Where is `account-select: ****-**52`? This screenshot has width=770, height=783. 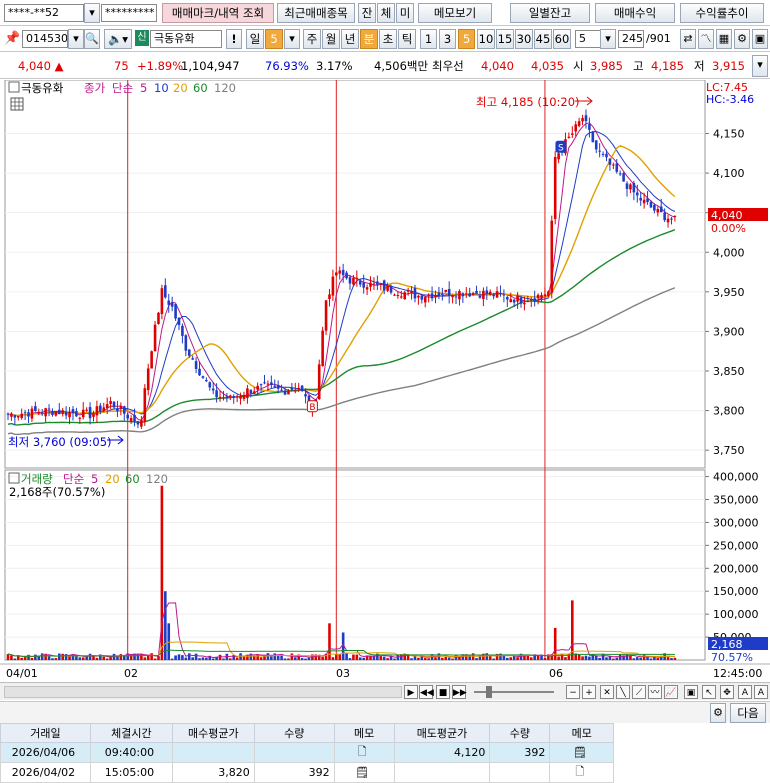 account-select: ****-**52 is located at coordinates (44, 13).